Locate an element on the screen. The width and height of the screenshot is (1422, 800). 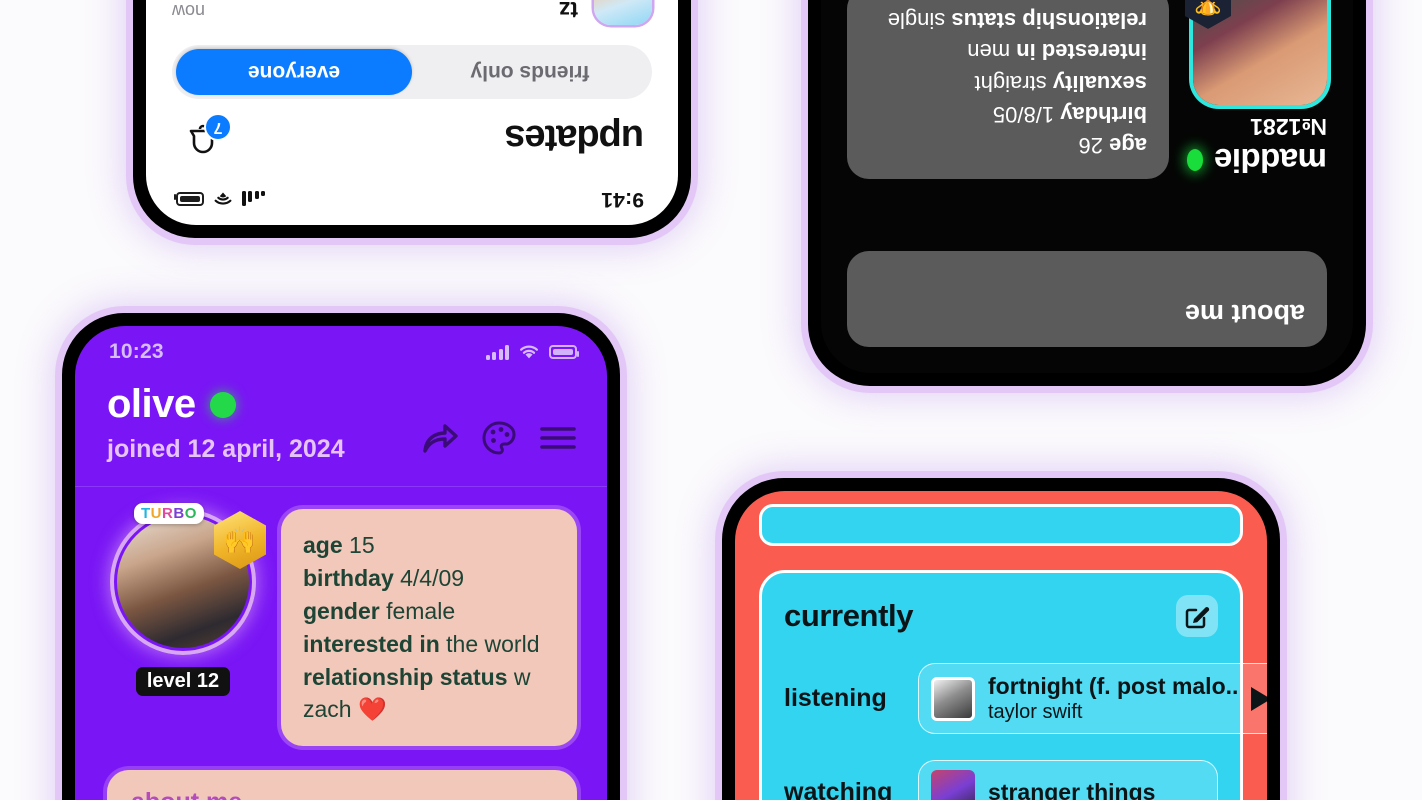
info-row: relationship status single is located at coordinates (1008, 20).